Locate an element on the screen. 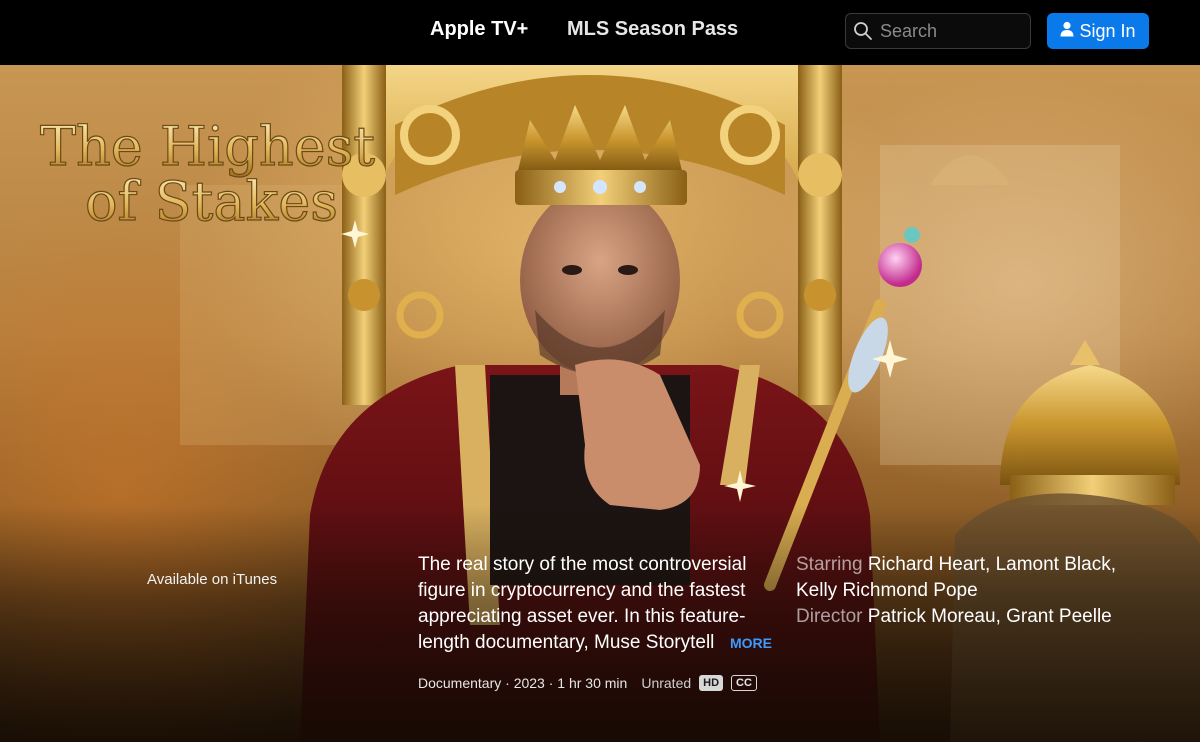 This screenshot has height=742, width=1200. starring-value-cont: Kelly Richmond Pope is located at coordinates (887, 590).